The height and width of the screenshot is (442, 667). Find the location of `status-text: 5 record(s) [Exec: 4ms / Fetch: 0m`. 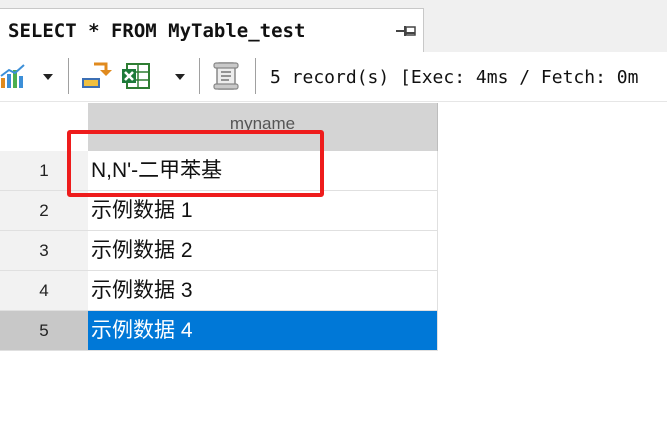

status-text: 5 record(s) [Exec: 4ms / Fetch: 0m is located at coordinates (454, 77).